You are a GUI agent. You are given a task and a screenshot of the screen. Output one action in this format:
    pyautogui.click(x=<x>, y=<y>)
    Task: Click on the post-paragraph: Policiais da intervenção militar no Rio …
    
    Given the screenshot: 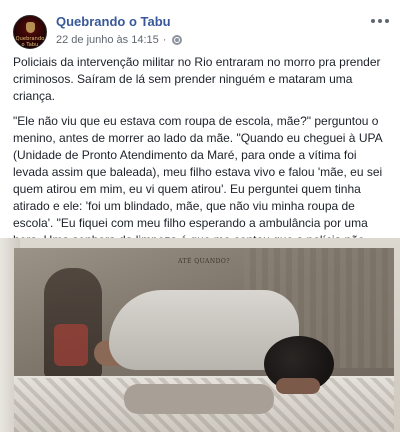 What is the action you would take?
    pyautogui.click(x=197, y=79)
    